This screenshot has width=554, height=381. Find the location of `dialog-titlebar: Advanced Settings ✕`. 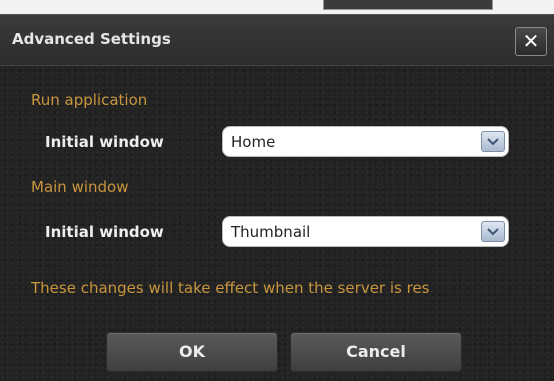

dialog-titlebar: Advanced Settings ✕ is located at coordinates (277, 40).